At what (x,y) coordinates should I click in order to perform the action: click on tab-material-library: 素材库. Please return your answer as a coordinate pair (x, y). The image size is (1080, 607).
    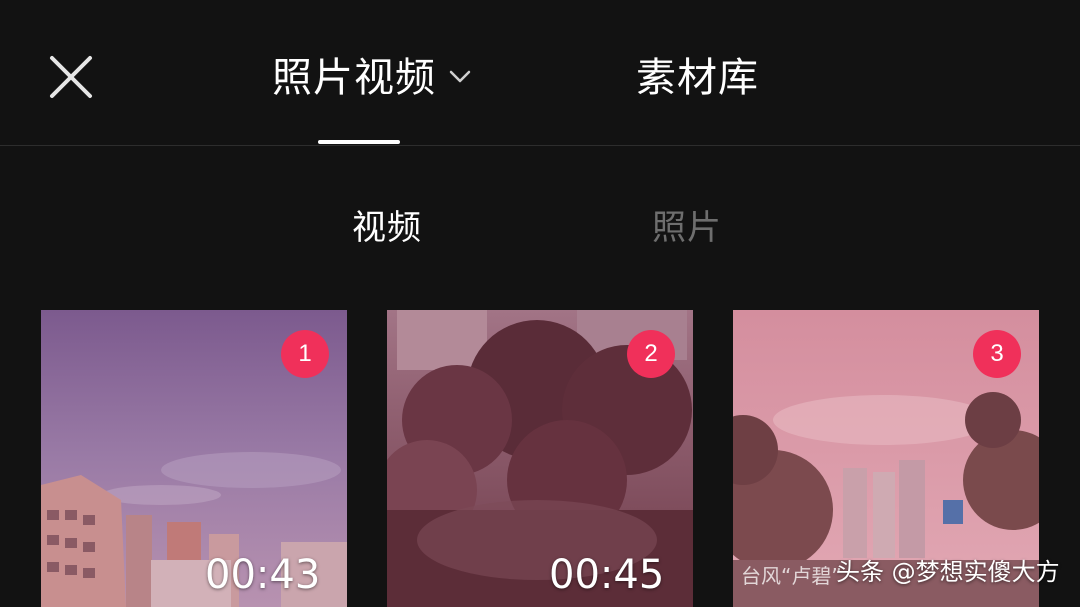
    Looking at the image, I should click on (697, 78).